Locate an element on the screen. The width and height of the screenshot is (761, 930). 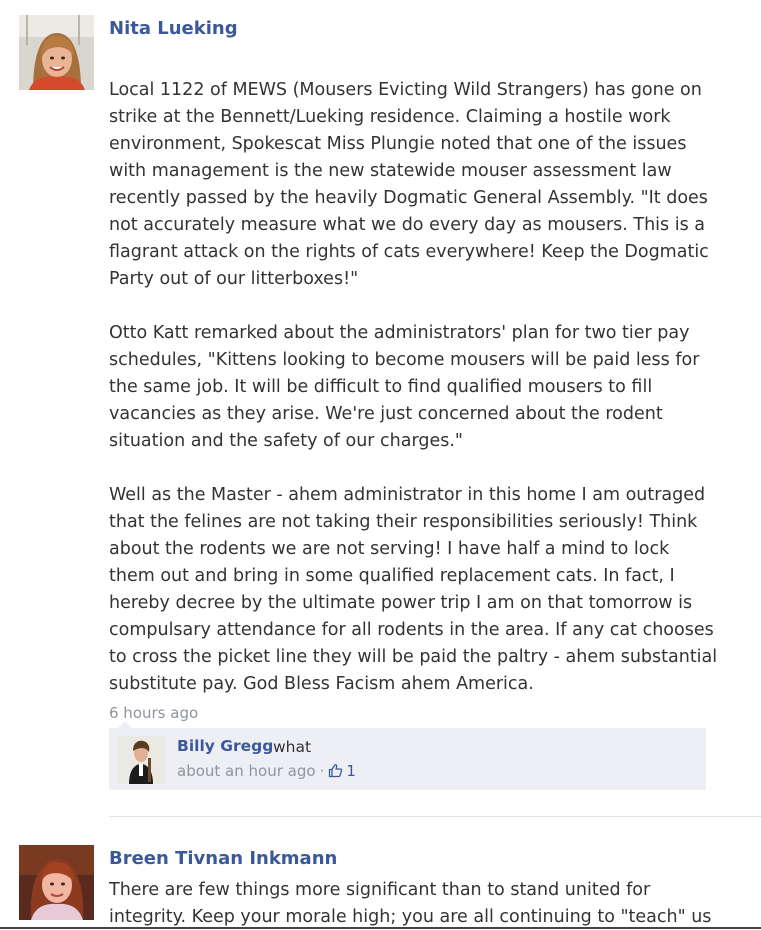
avatar-photo-billy is located at coordinates (141, 760).